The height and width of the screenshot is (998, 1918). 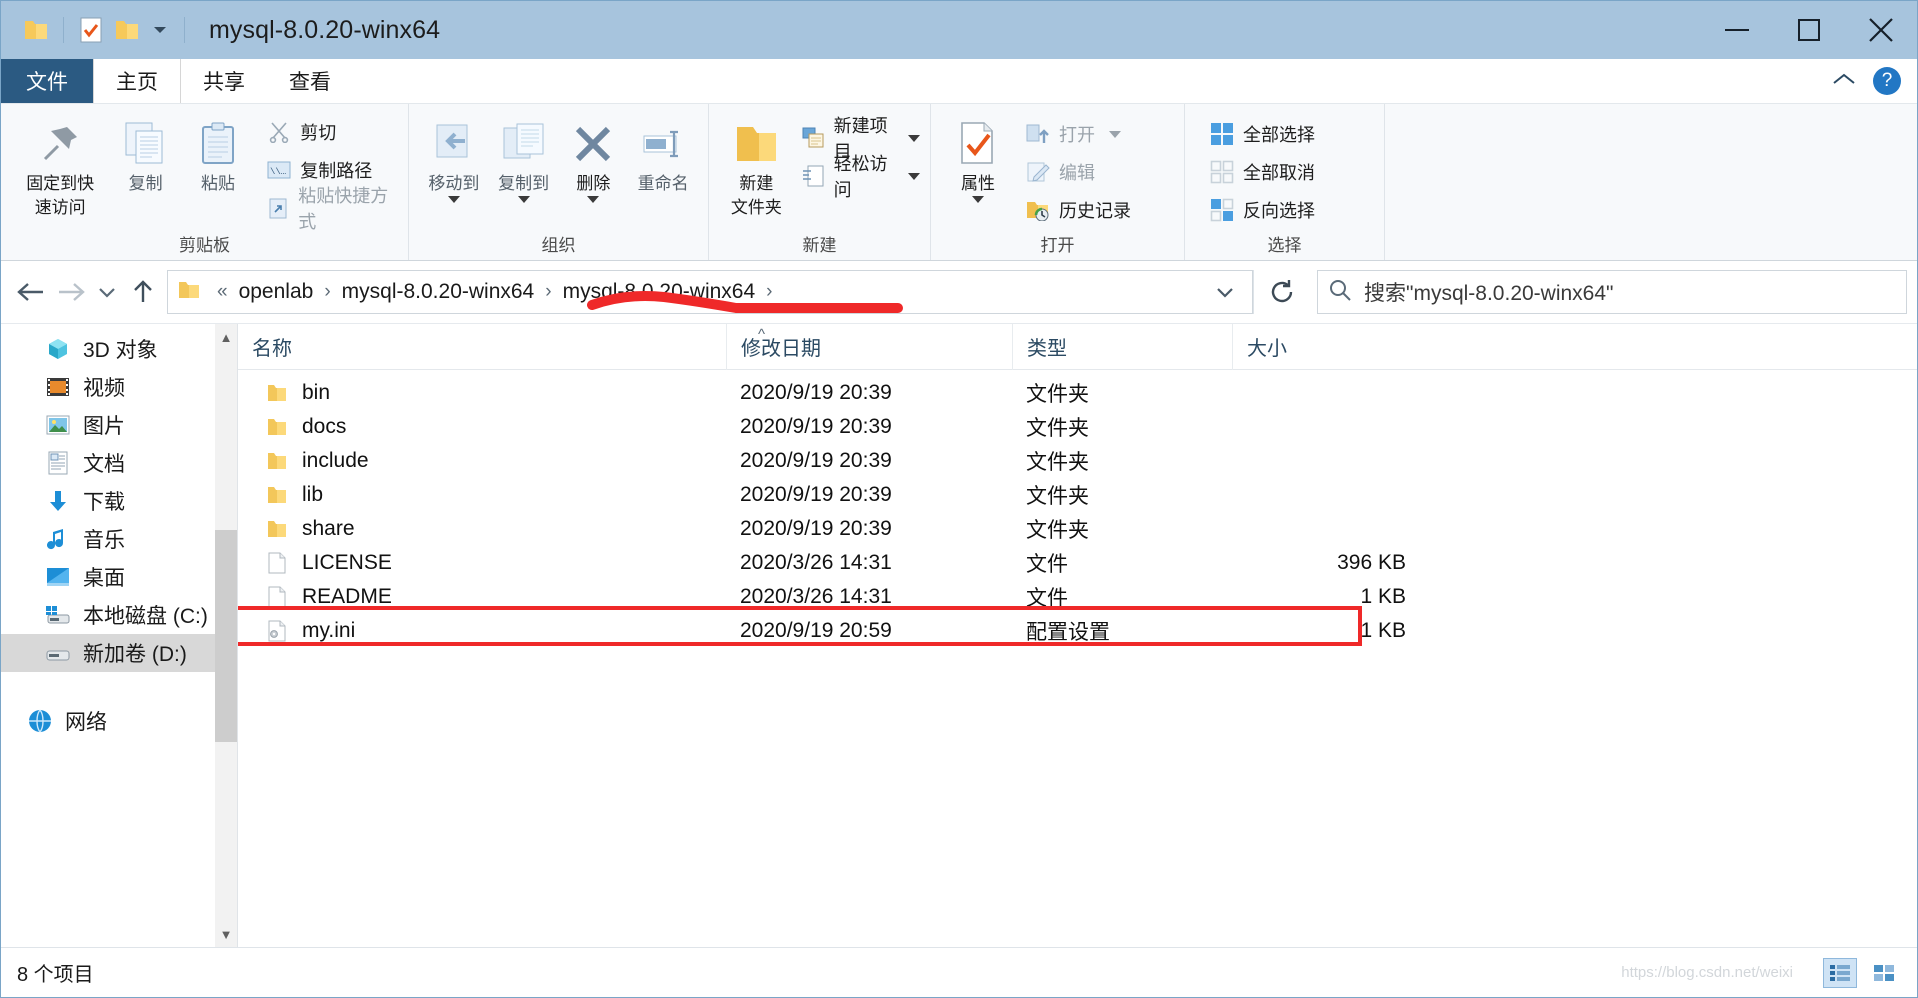 What do you see at coordinates (438, 292) in the screenshot?
I see `breadcrumb-item-1: mysql-8.0.20-winx64` at bounding box center [438, 292].